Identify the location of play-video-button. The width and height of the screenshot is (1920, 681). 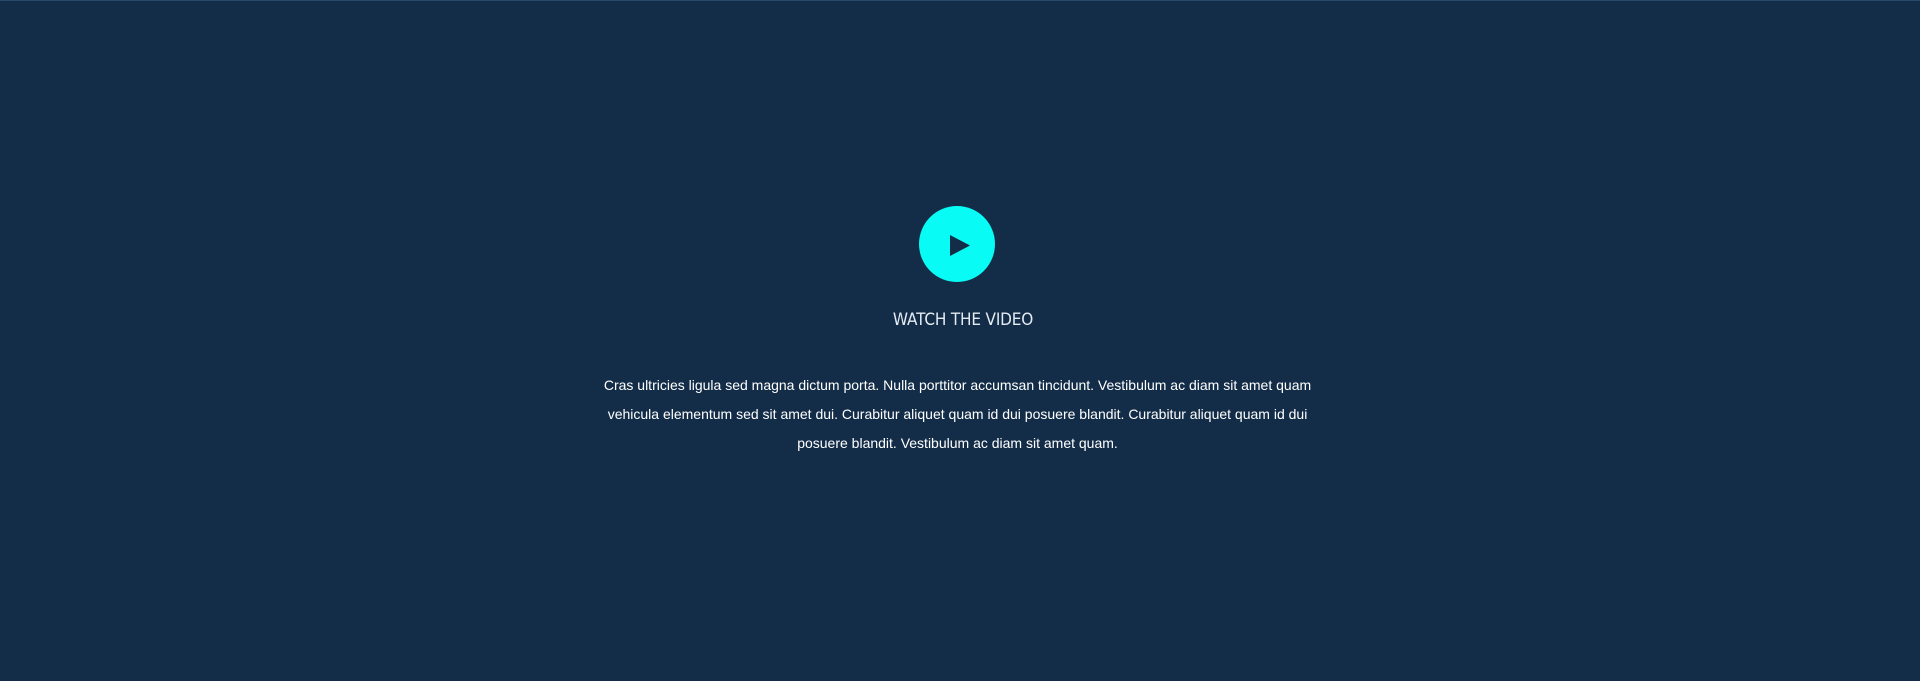
(957, 244).